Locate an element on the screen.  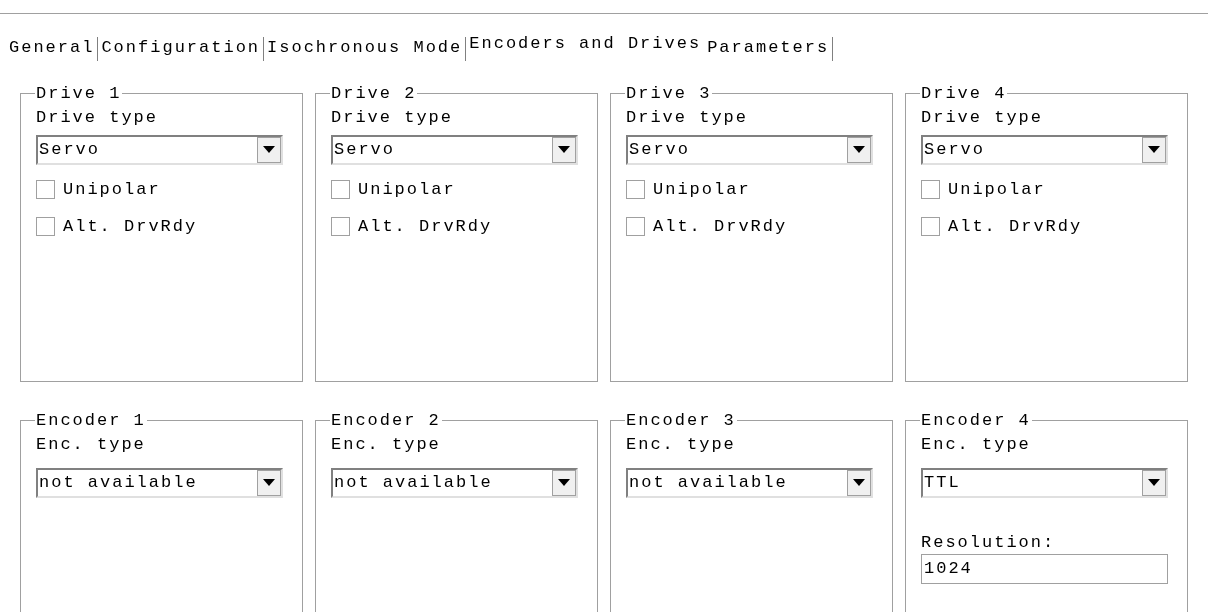
group-title: Drive 3 is located at coordinates (669, 94).